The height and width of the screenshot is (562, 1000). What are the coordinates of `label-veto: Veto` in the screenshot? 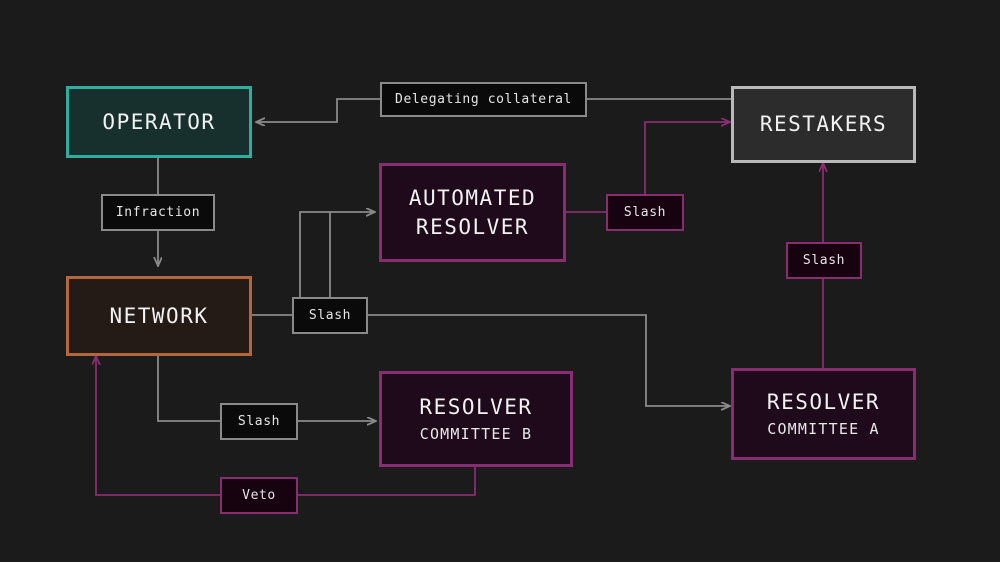 It's located at (259, 495).